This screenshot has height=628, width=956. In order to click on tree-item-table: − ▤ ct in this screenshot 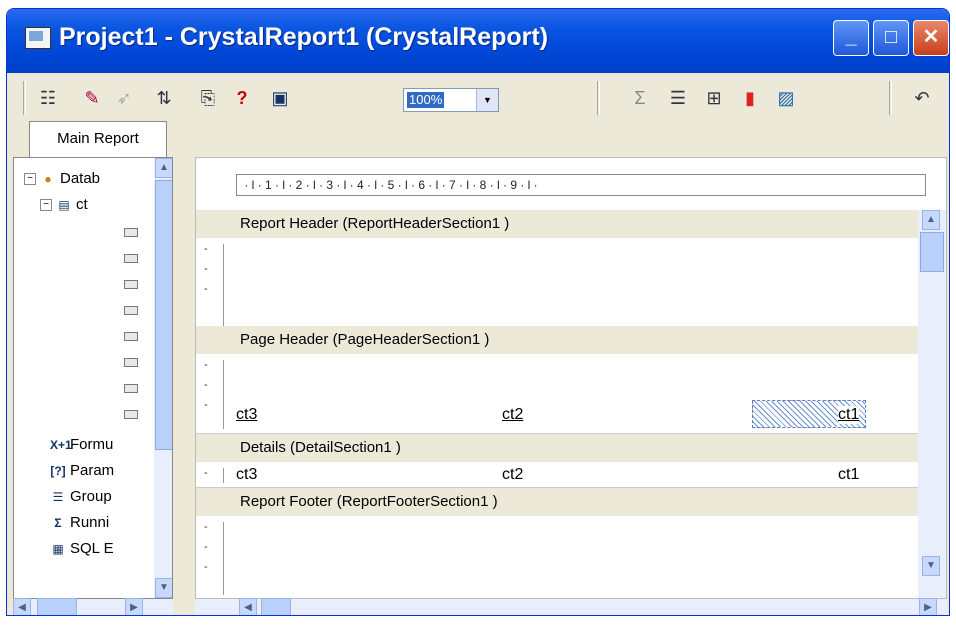, I will do `click(64, 204)`.